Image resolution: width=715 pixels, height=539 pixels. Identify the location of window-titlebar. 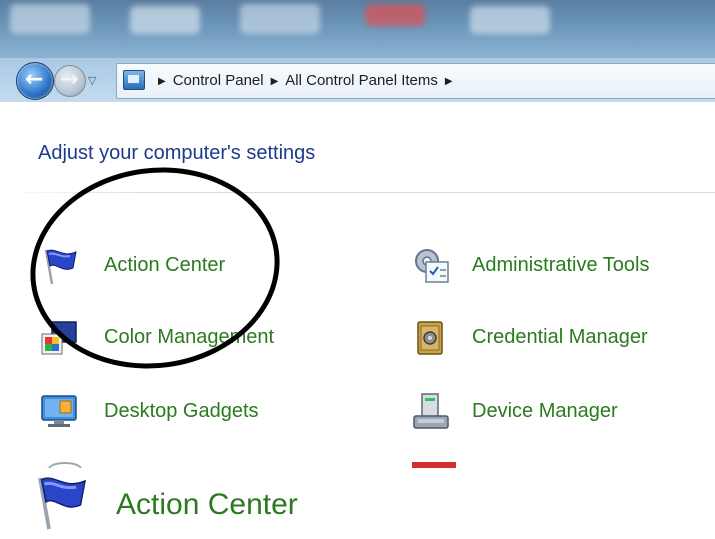
(357, 29).